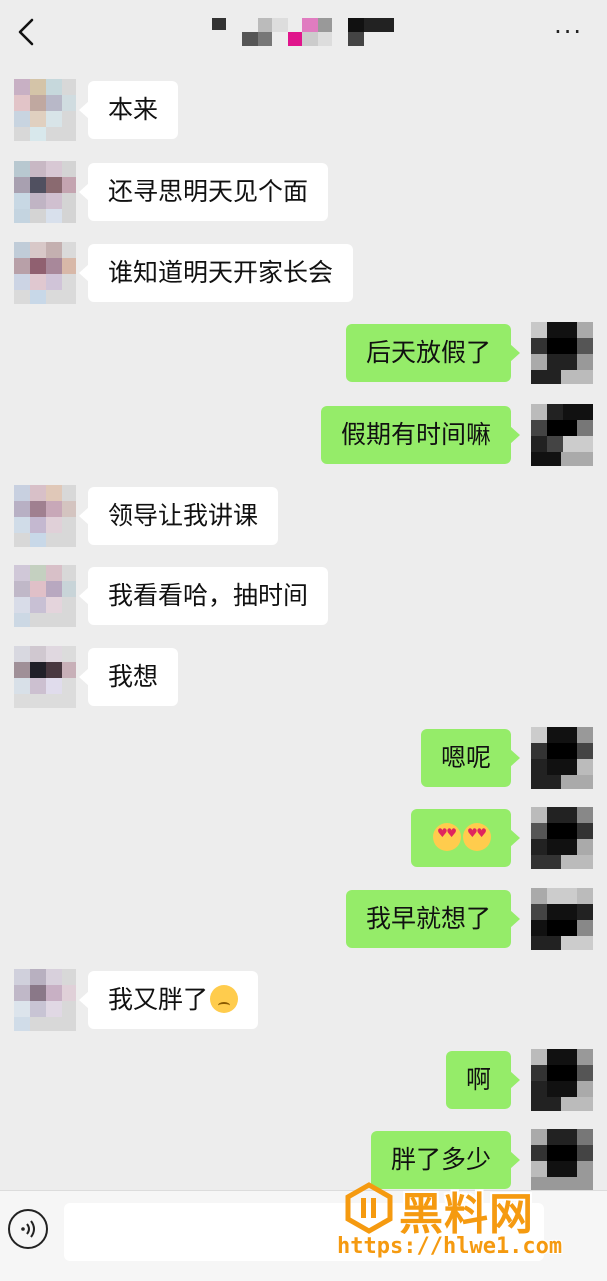 This screenshot has height=1281, width=607. Describe the element at coordinates (303, 1081) in the screenshot. I see `message-row: 啊` at that location.